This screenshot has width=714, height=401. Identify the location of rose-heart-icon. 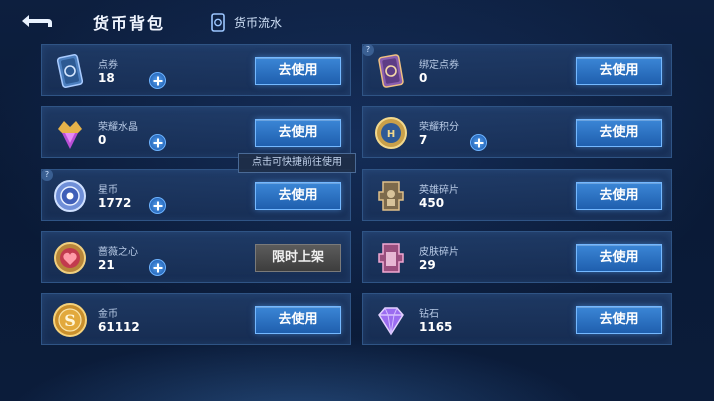
(70, 258).